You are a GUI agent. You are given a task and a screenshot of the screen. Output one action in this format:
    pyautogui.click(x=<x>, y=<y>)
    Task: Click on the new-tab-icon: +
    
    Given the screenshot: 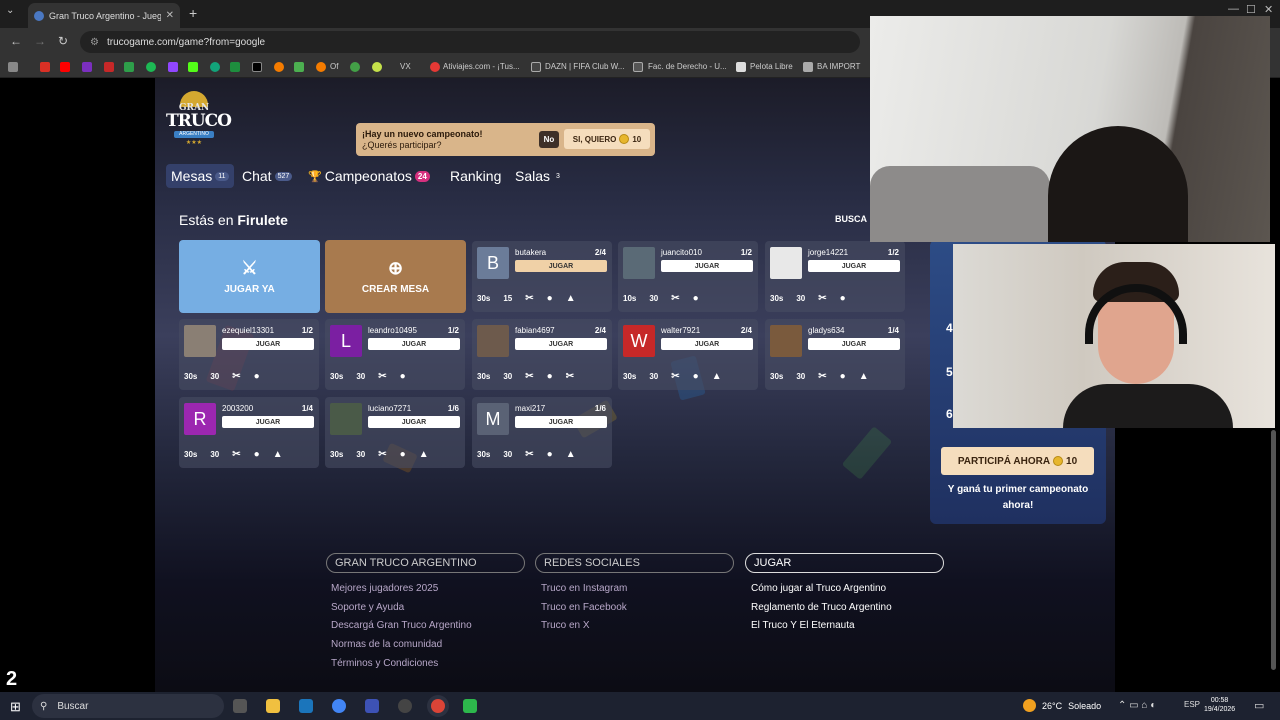 What is the action you would take?
    pyautogui.click(x=193, y=13)
    